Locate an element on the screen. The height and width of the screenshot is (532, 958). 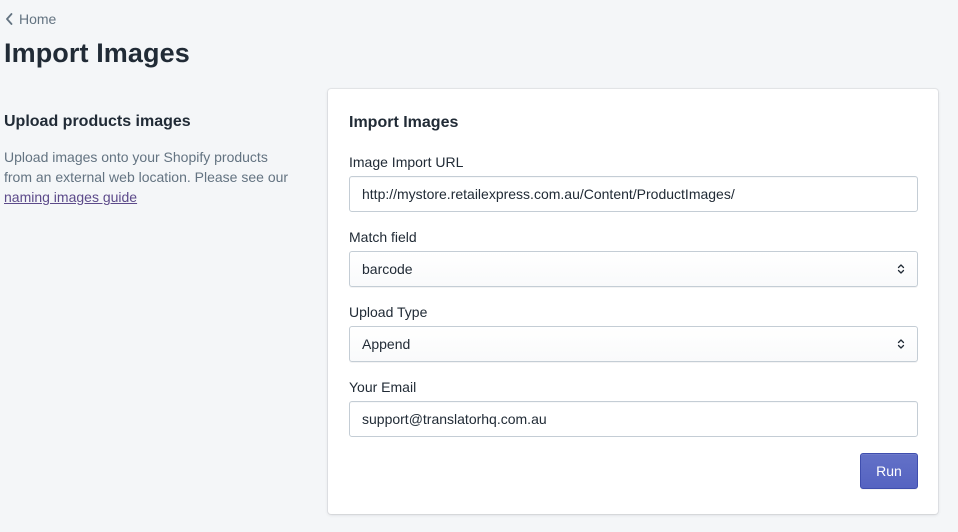
card-title: Import Images is located at coordinates (404, 122).